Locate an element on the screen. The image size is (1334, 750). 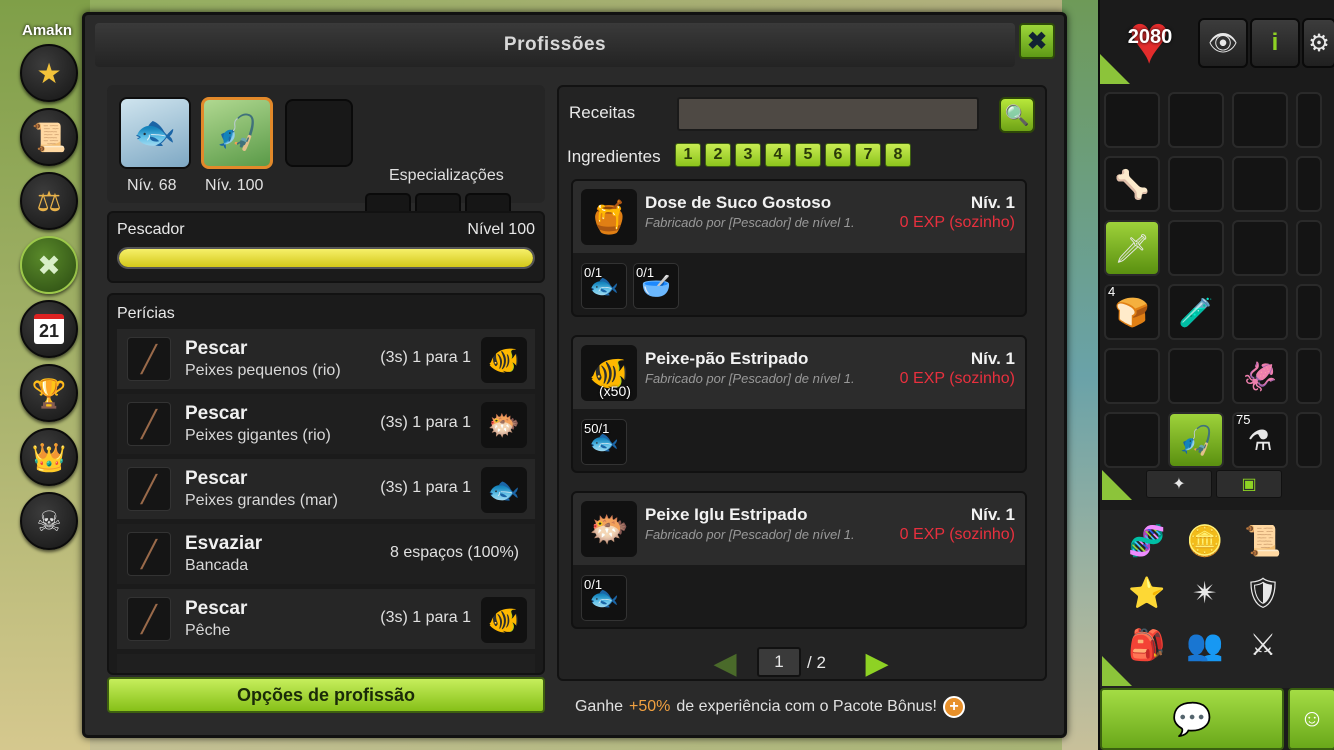
inventory-slot: 75 ⚗ is located at coordinates (1260, 440).